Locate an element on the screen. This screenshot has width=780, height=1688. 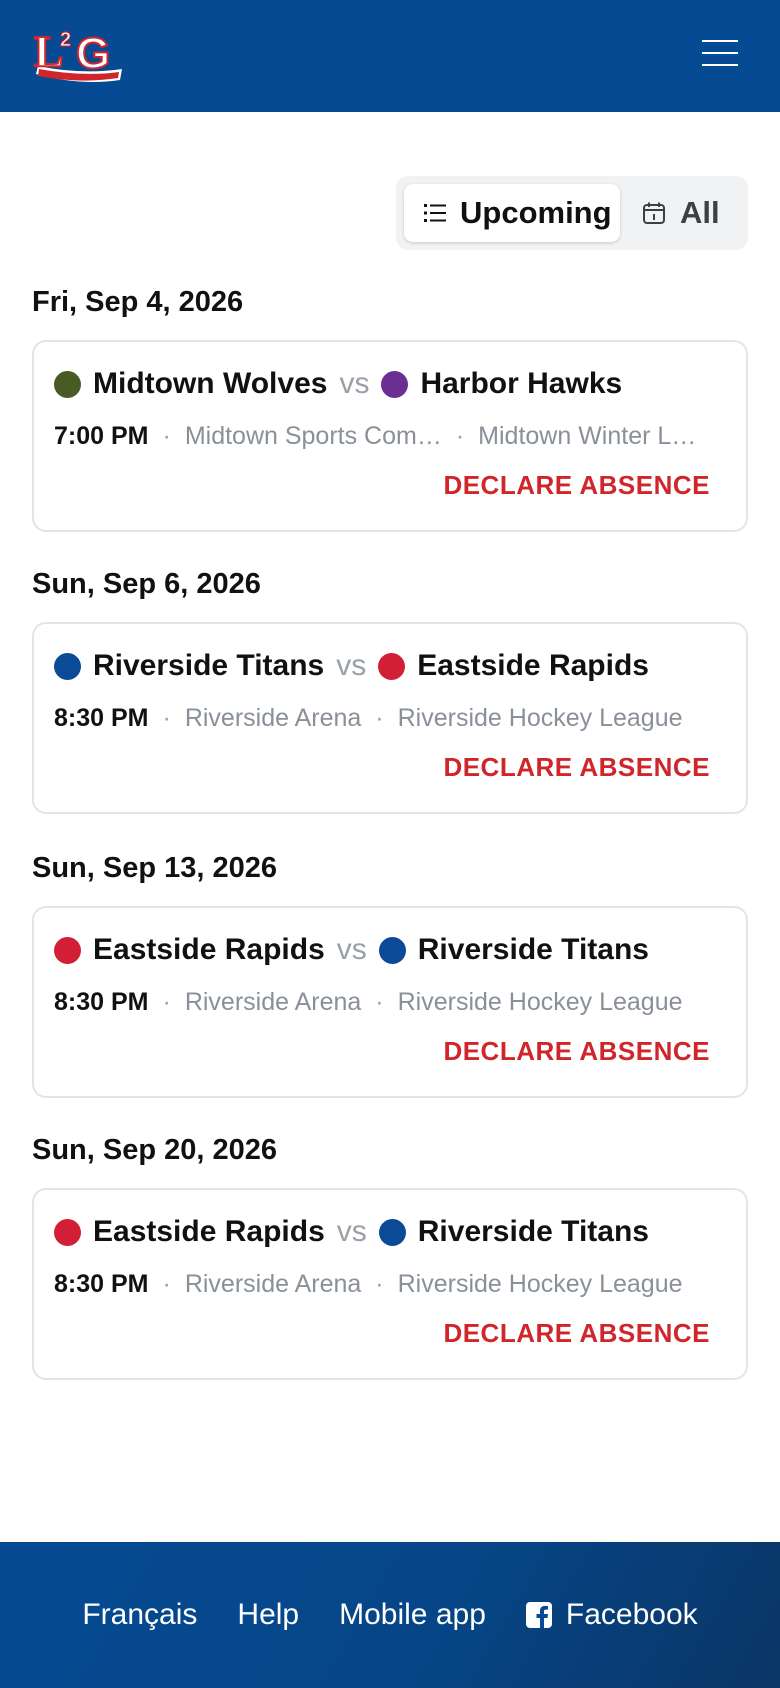
list-icon is located at coordinates (435, 213).